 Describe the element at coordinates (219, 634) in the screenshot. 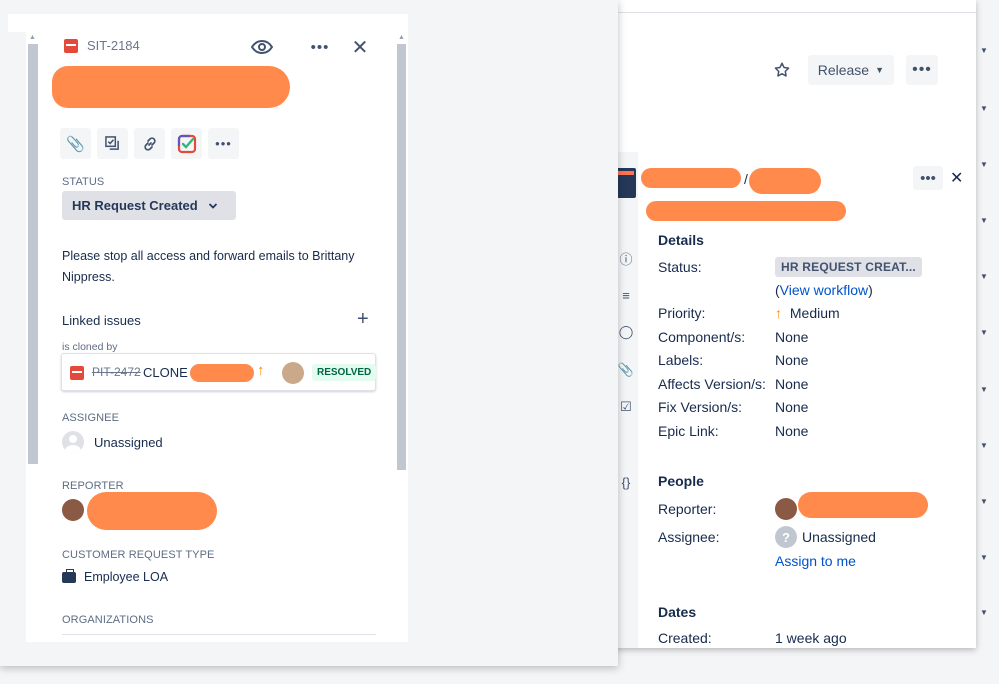

I see `organizations-field` at that location.